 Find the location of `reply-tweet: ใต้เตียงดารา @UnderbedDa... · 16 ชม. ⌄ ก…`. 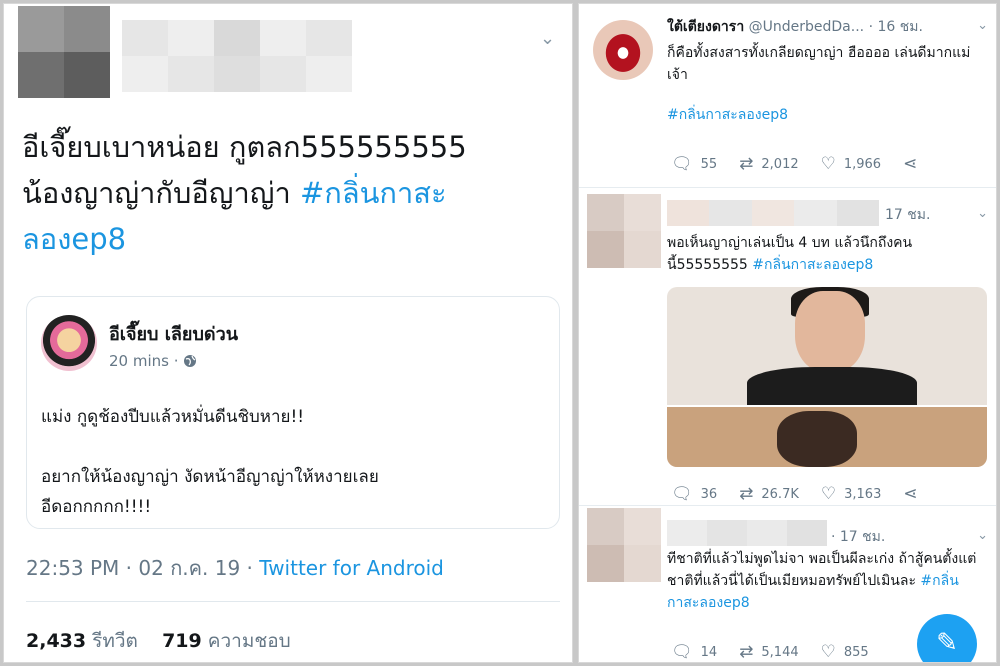

reply-tweet: ใต้เตียงดารา @UnderbedDa... · 16 ชม. ⌄ ก… is located at coordinates (787, 96).